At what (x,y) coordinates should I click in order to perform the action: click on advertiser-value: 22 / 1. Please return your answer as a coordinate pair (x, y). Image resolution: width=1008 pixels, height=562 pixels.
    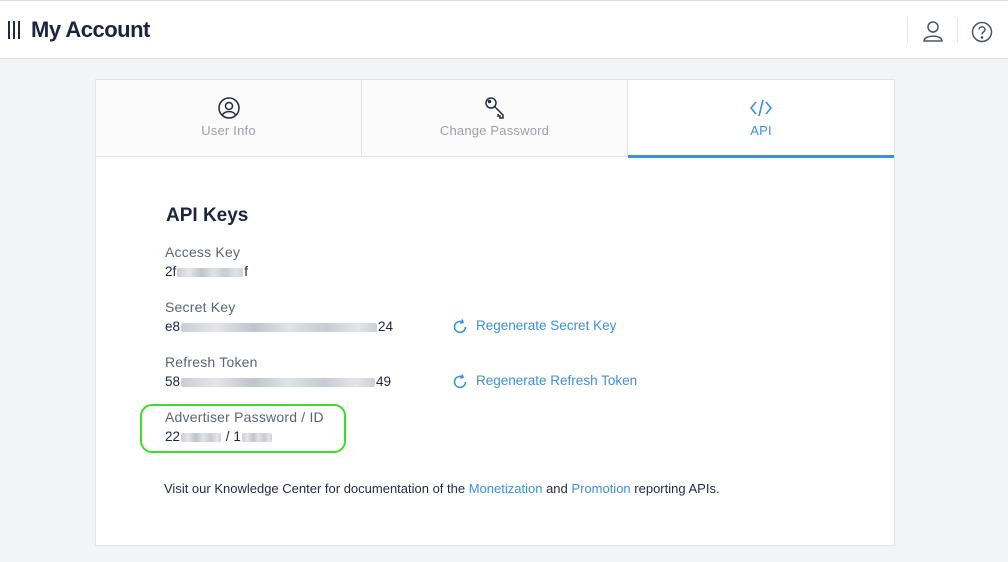
    Looking at the image, I should click on (219, 436).